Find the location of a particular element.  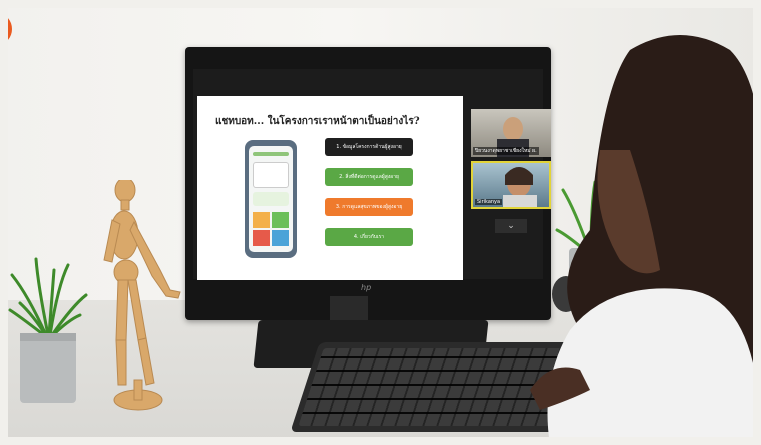

chatbot-menu-button-1: 1. ข้อมูลโครงการด้านผู้สูงอายุ is located at coordinates (369, 147).